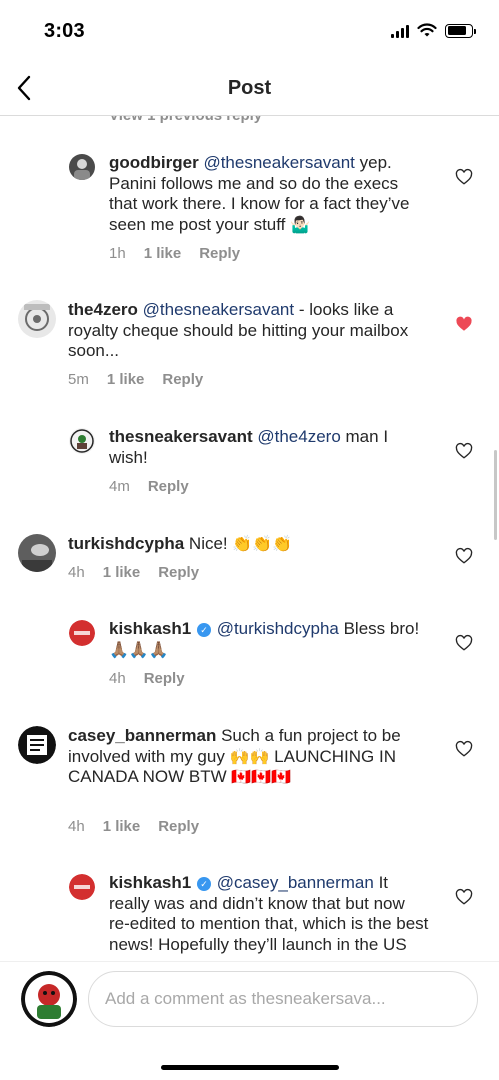 The width and height of the screenshot is (499, 1080). What do you see at coordinates (37, 319) in the screenshot?
I see `avatar-the4zero` at bounding box center [37, 319].